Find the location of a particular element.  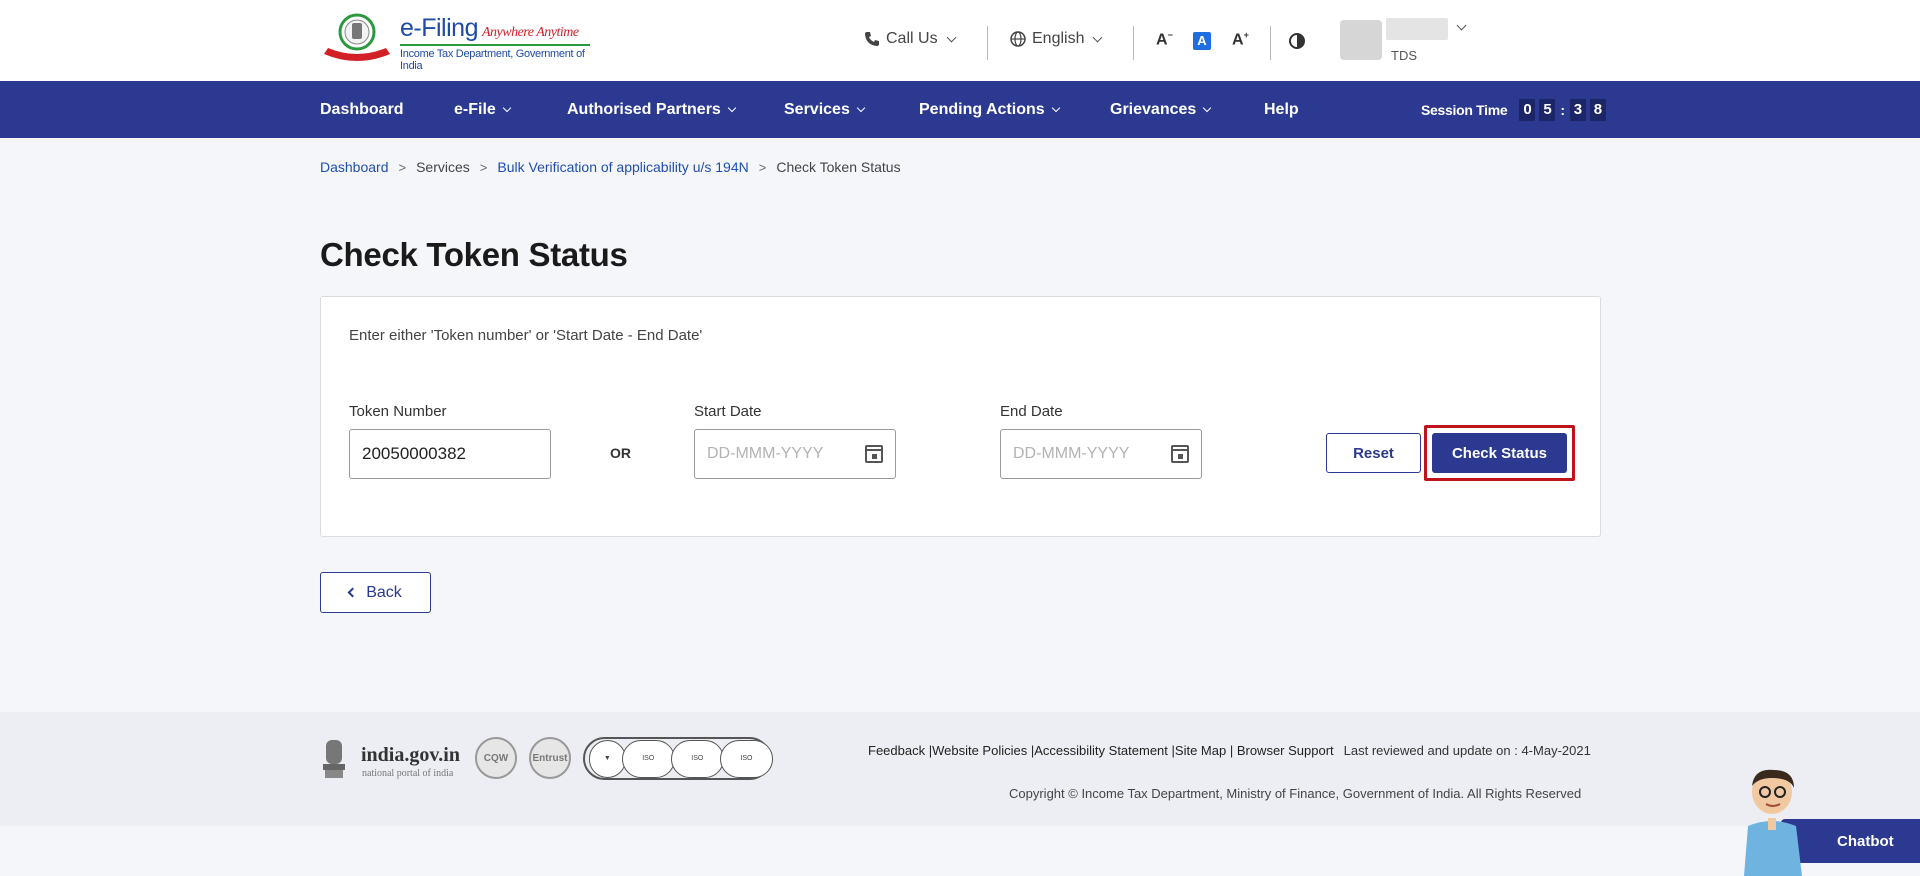

end-date-input: DD-MMM-YYYY is located at coordinates (1101, 454).